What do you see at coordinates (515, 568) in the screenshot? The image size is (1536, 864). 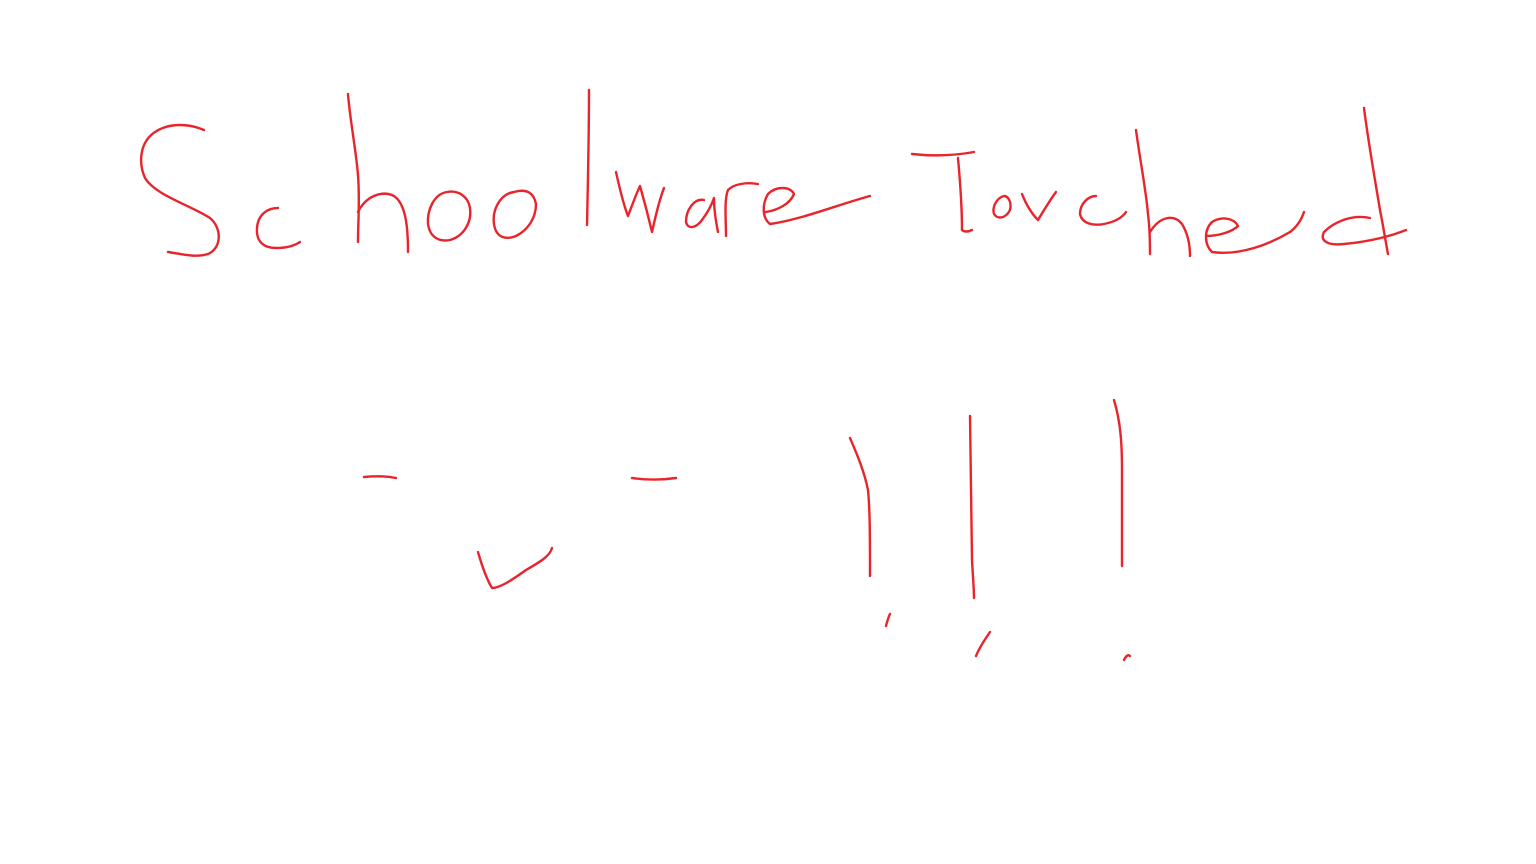 I see `face-mouth` at bounding box center [515, 568].